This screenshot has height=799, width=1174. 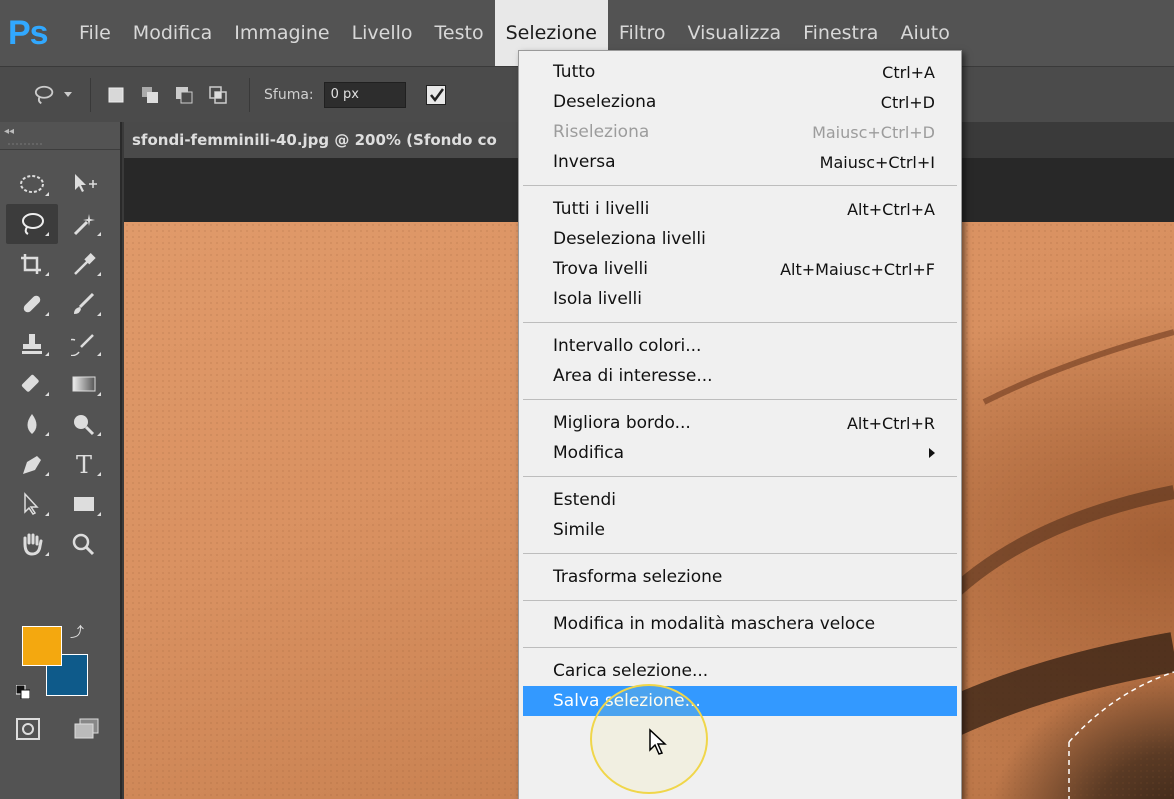 I want to click on menu-item-label: Deseleziona livelli, so click(x=629, y=239).